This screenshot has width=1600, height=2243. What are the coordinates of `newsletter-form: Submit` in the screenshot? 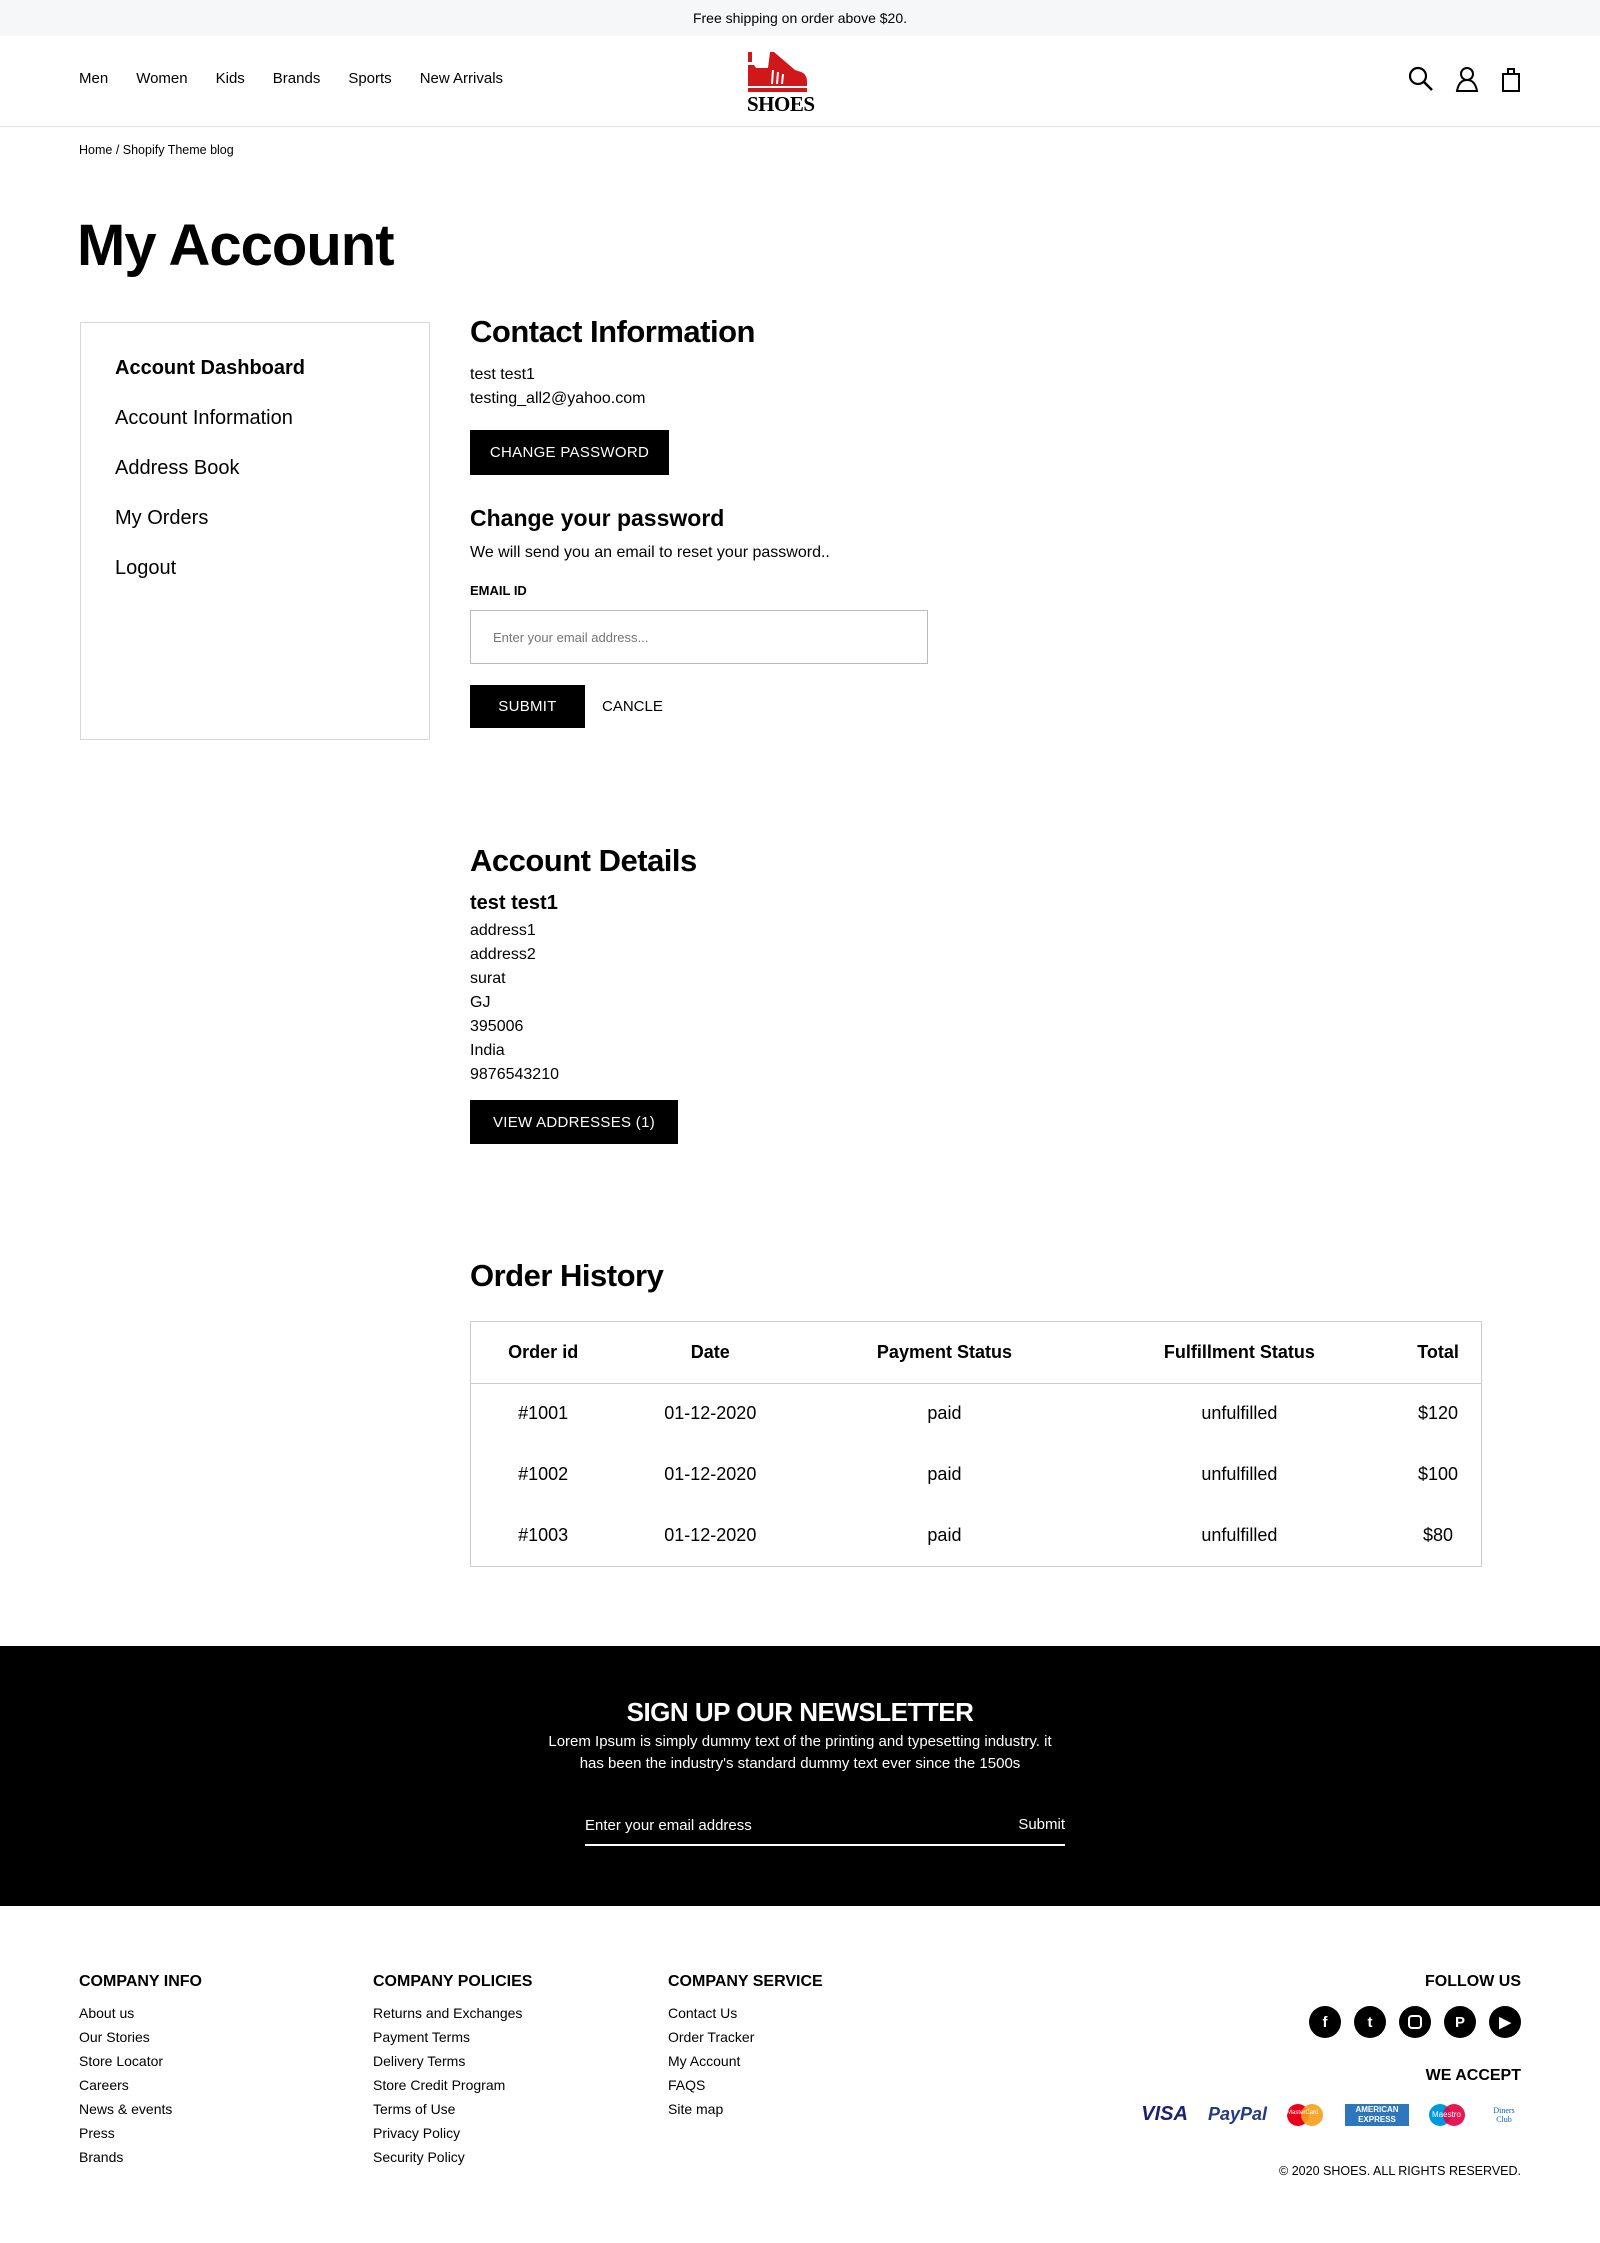 It's located at (825, 1826).